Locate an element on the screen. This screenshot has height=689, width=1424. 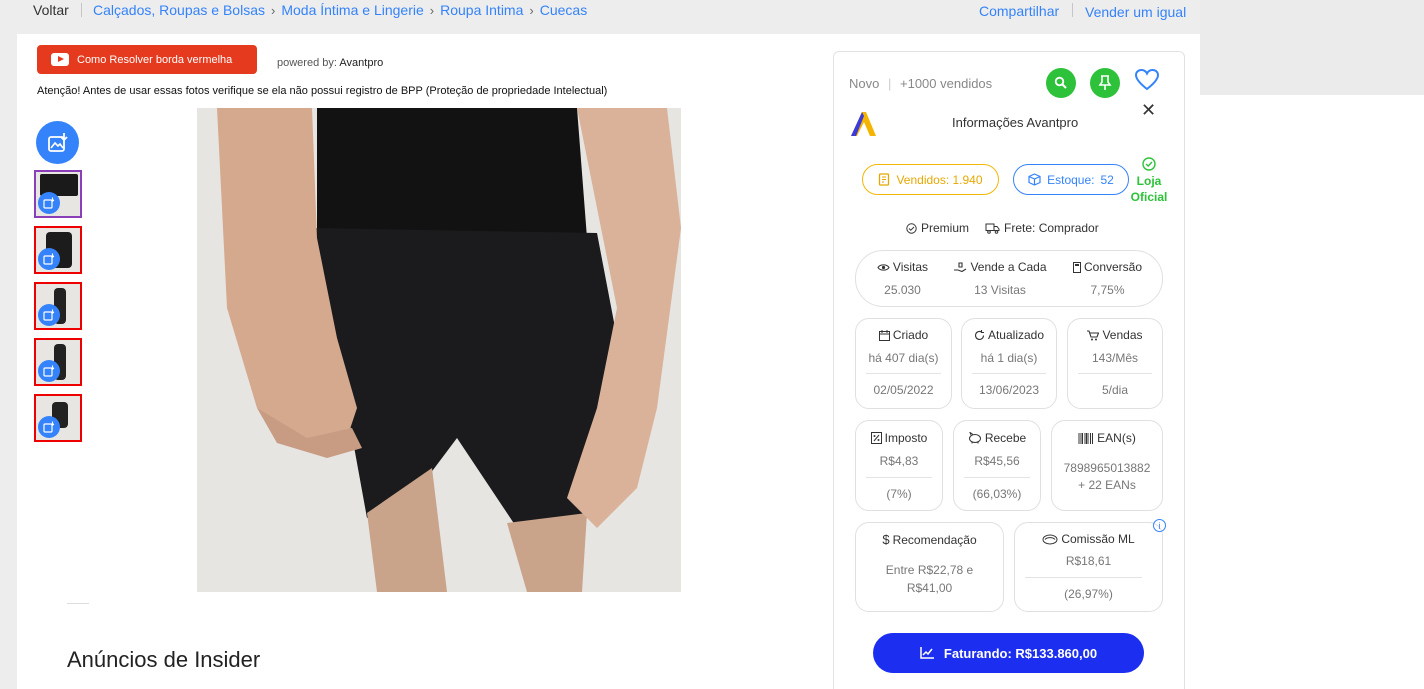
refresh-icon is located at coordinates (979, 334).